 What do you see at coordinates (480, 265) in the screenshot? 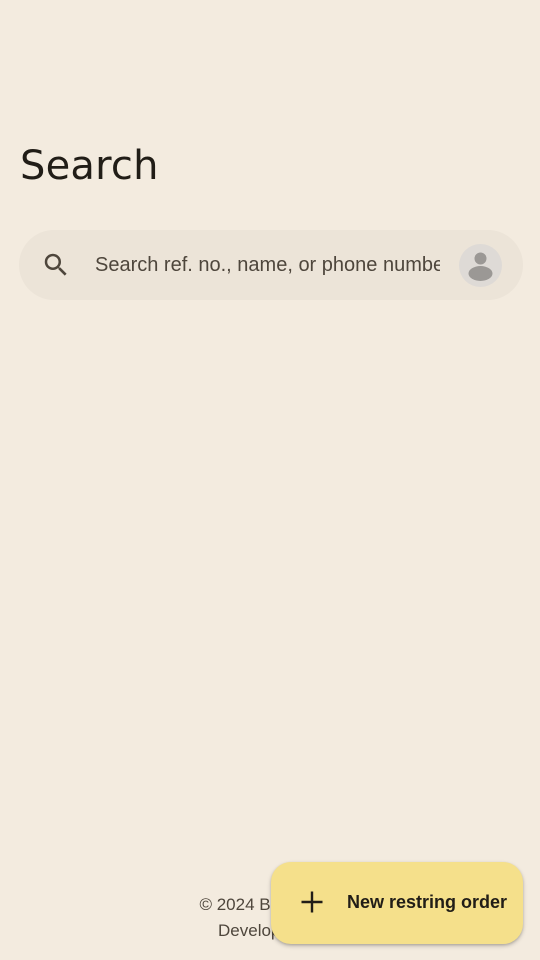
I see `avatar-icon` at bounding box center [480, 265].